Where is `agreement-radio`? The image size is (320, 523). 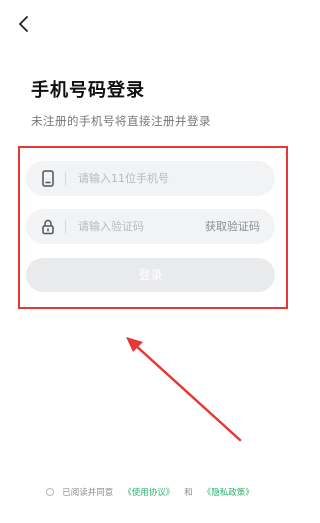
agreement-radio is located at coordinates (50, 491).